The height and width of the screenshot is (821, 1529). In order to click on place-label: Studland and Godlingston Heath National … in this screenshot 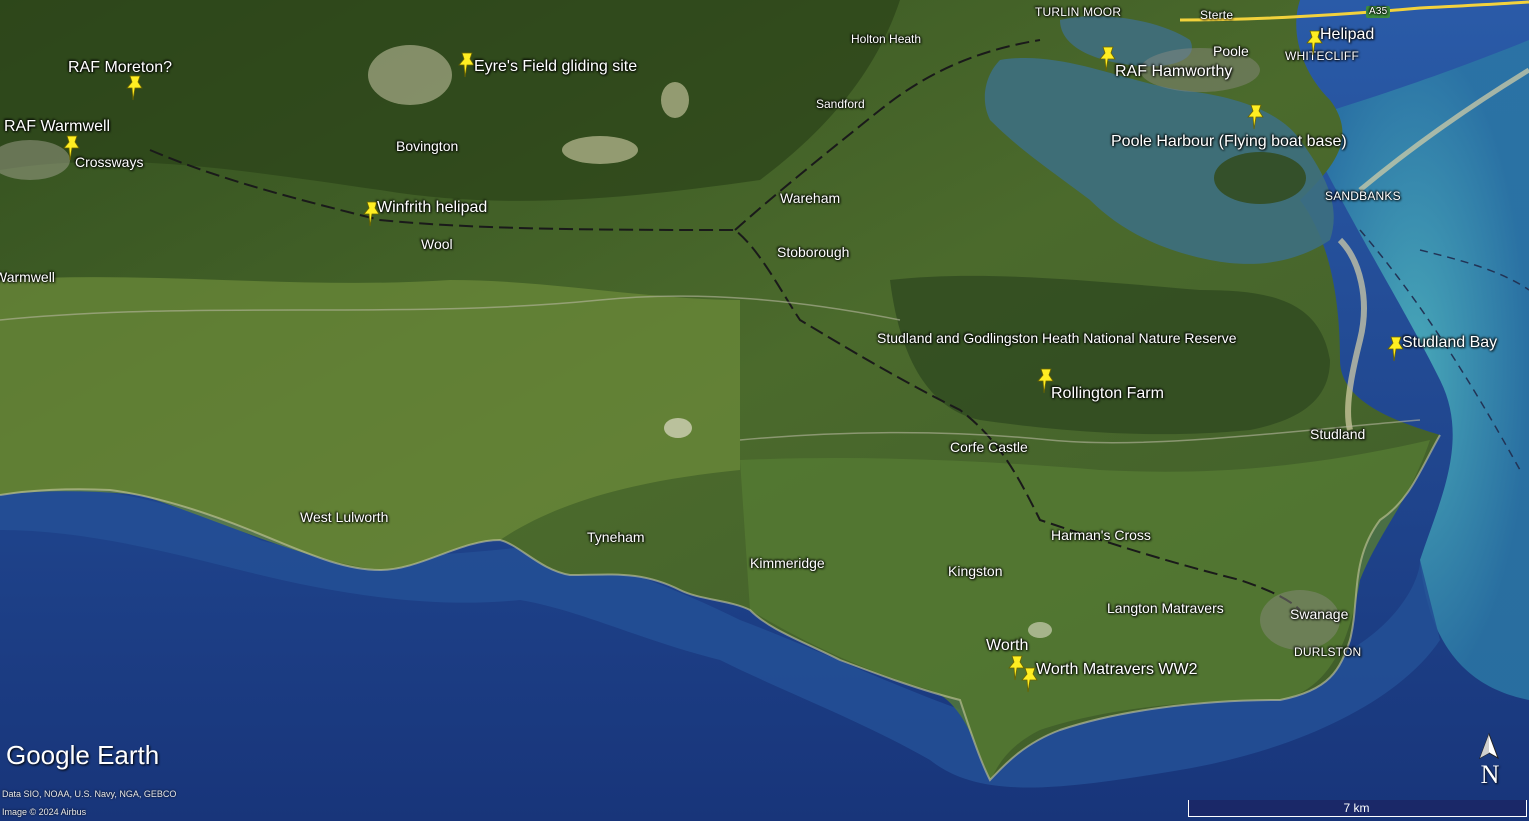, I will do `click(1057, 338)`.